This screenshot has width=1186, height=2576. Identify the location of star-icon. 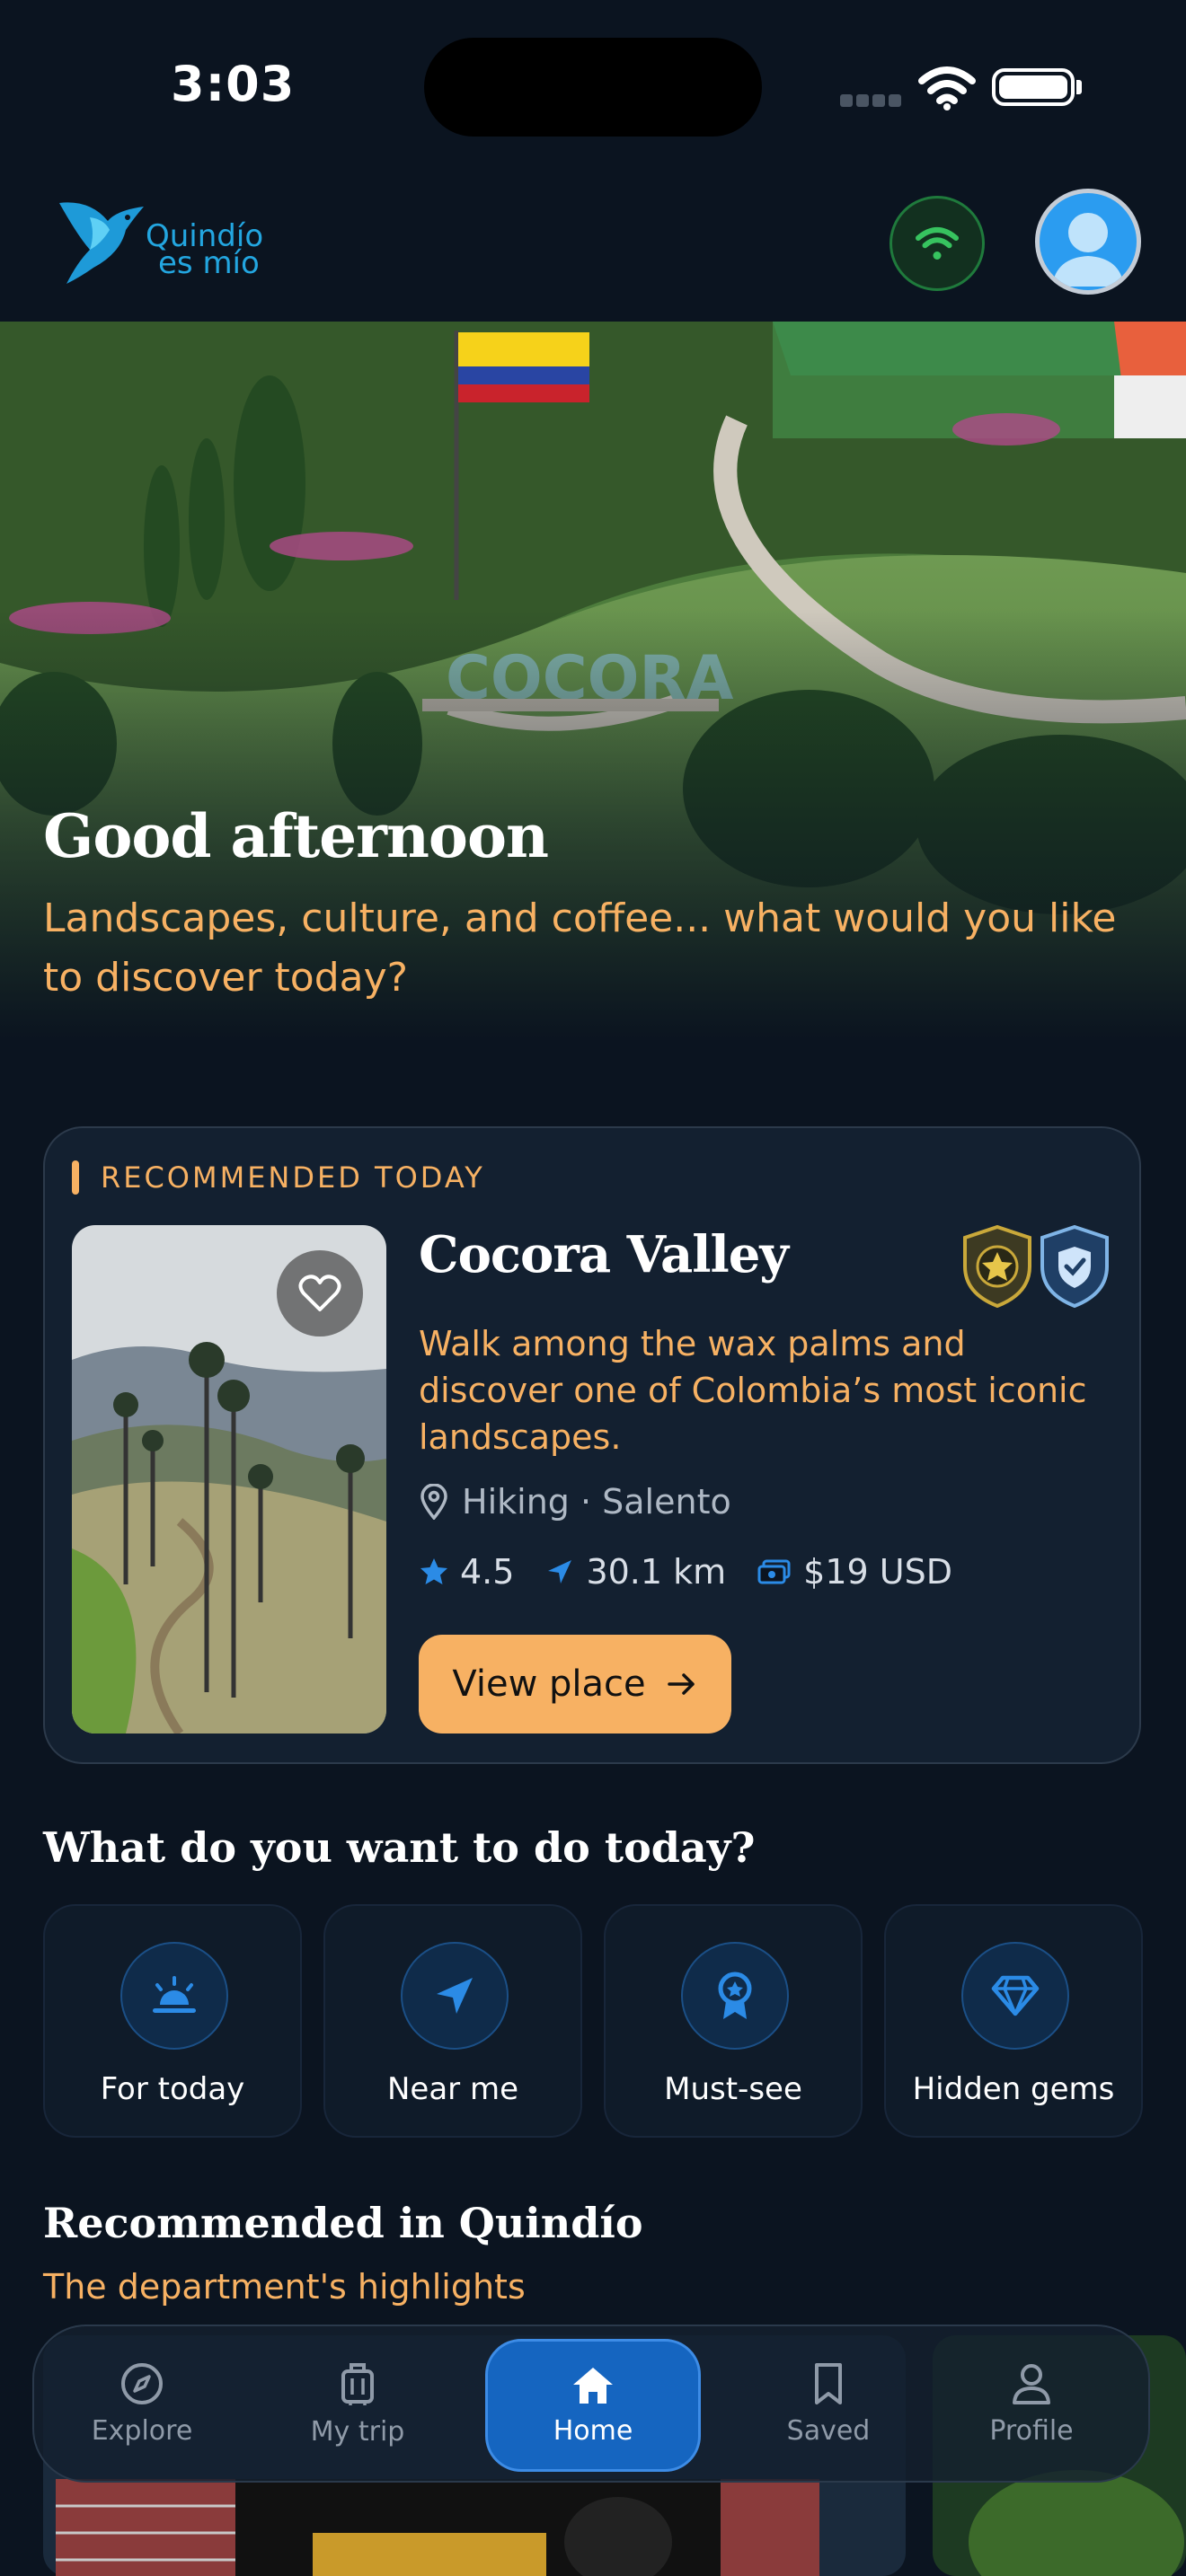
(433, 1571).